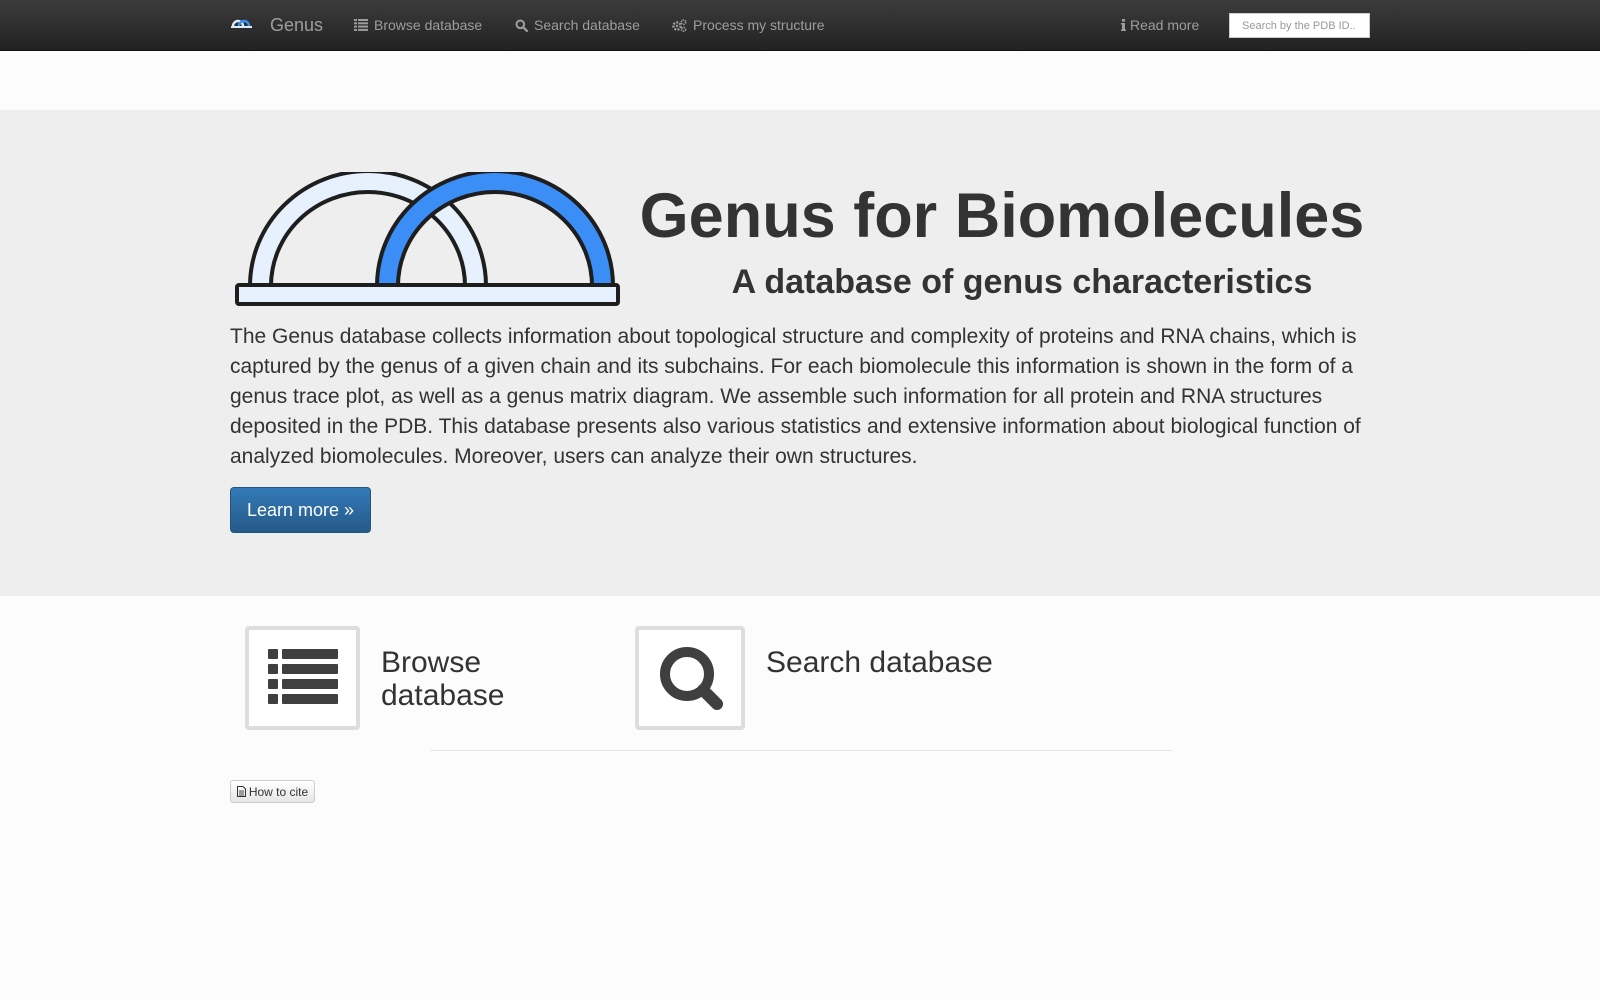 Image resolution: width=1600 pixels, height=1000 pixels. Describe the element at coordinates (278, 791) in the screenshot. I see `how-to-cite-label: How to cite` at that location.